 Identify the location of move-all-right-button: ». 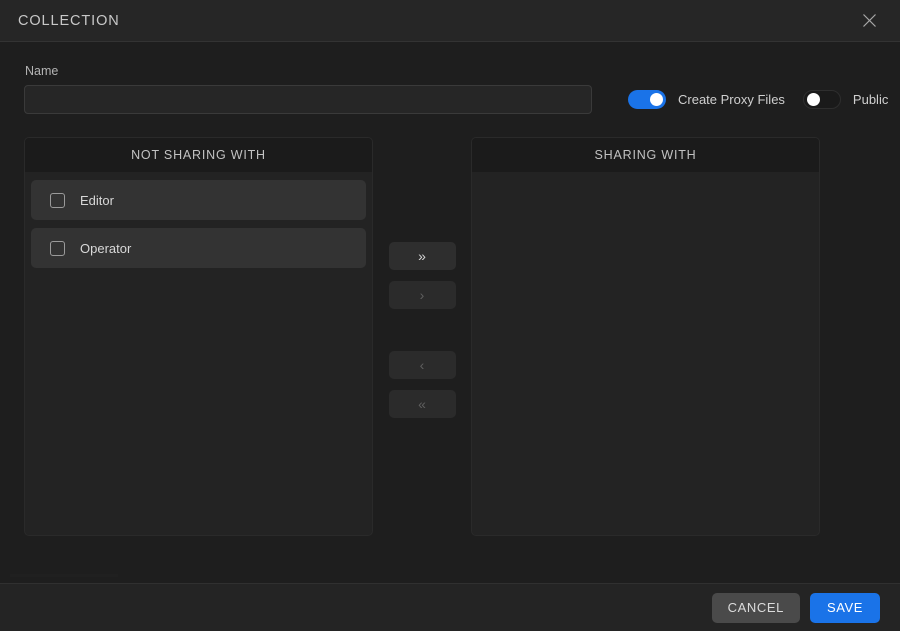
(422, 256).